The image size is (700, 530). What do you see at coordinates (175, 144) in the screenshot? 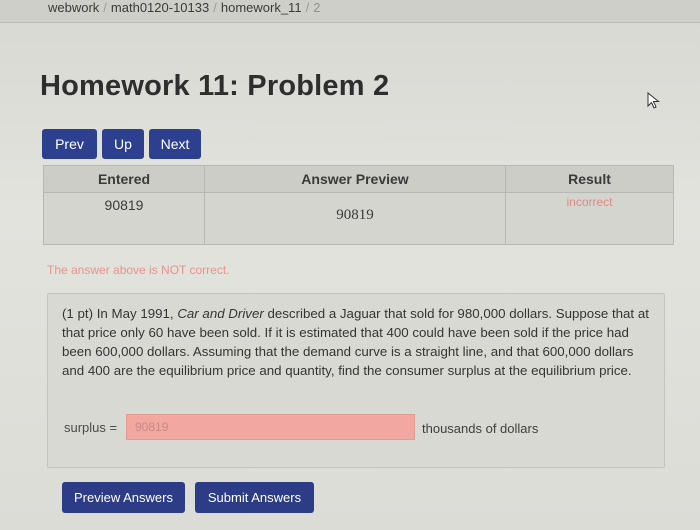
I see `next-button: Next` at bounding box center [175, 144].